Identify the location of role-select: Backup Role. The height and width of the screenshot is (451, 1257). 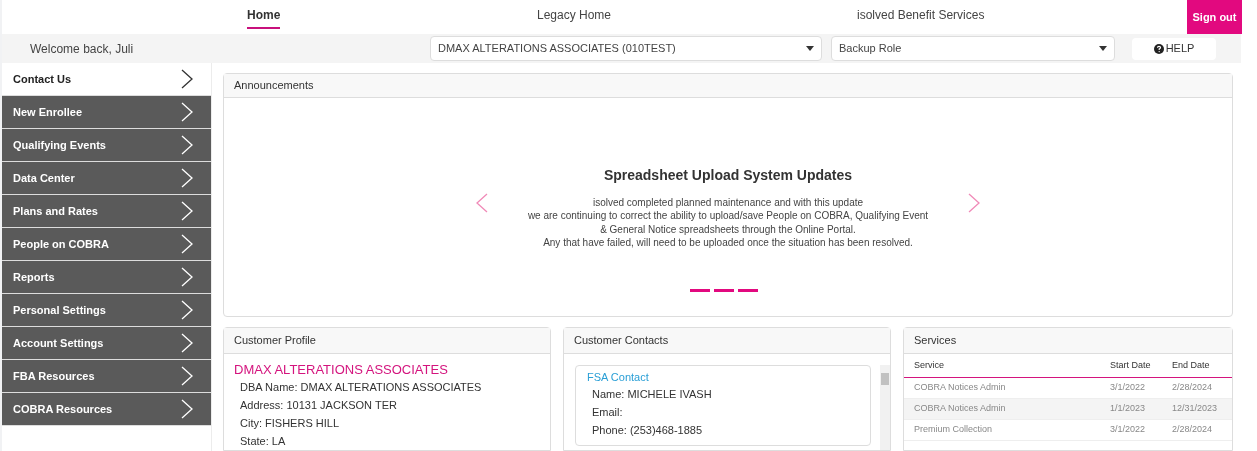
(973, 48).